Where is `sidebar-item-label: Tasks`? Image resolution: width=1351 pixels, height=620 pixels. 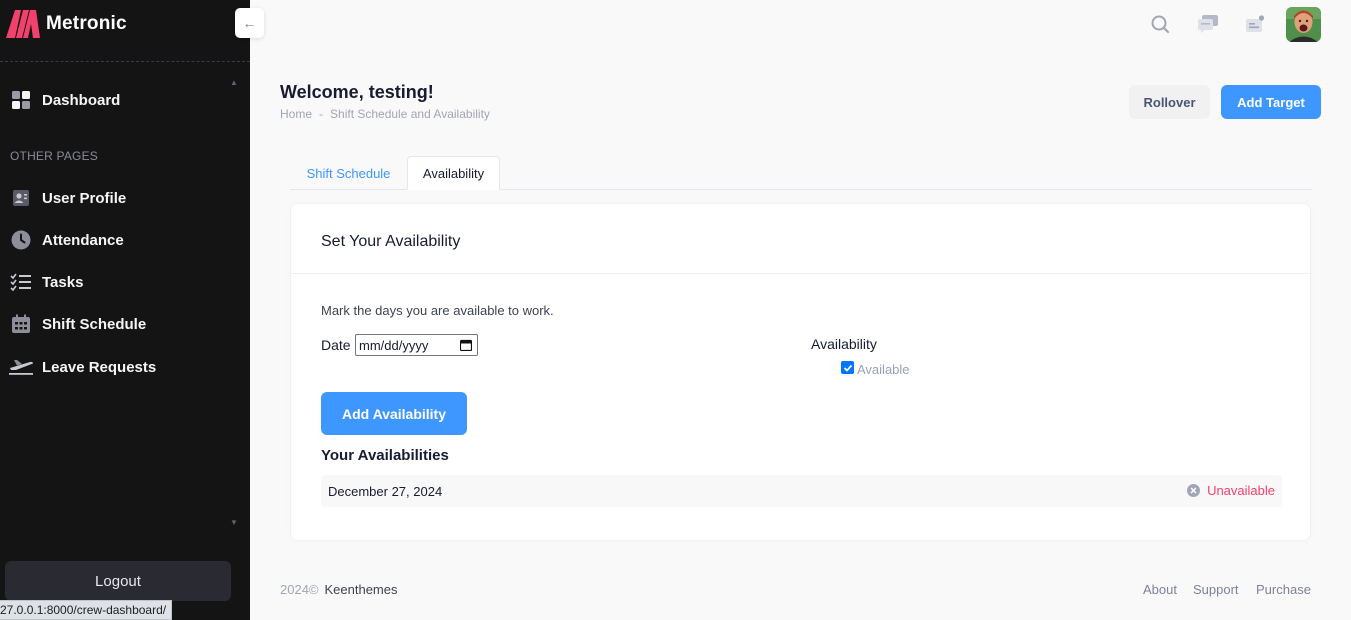
sidebar-item-label: Tasks is located at coordinates (63, 282).